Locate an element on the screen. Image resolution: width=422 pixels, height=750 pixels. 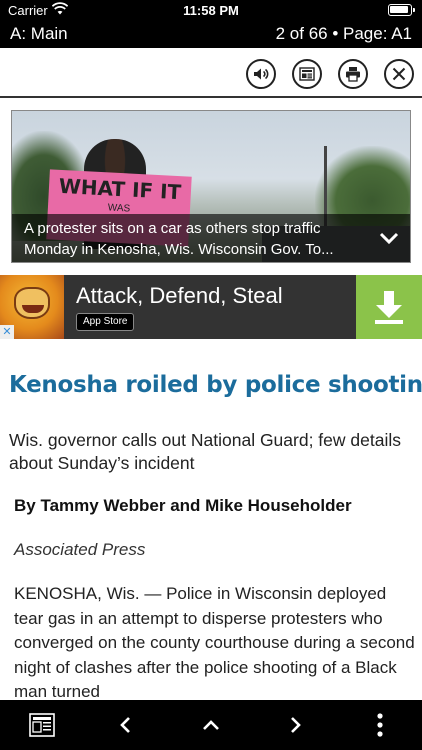
up-button is located at coordinates (211, 725).